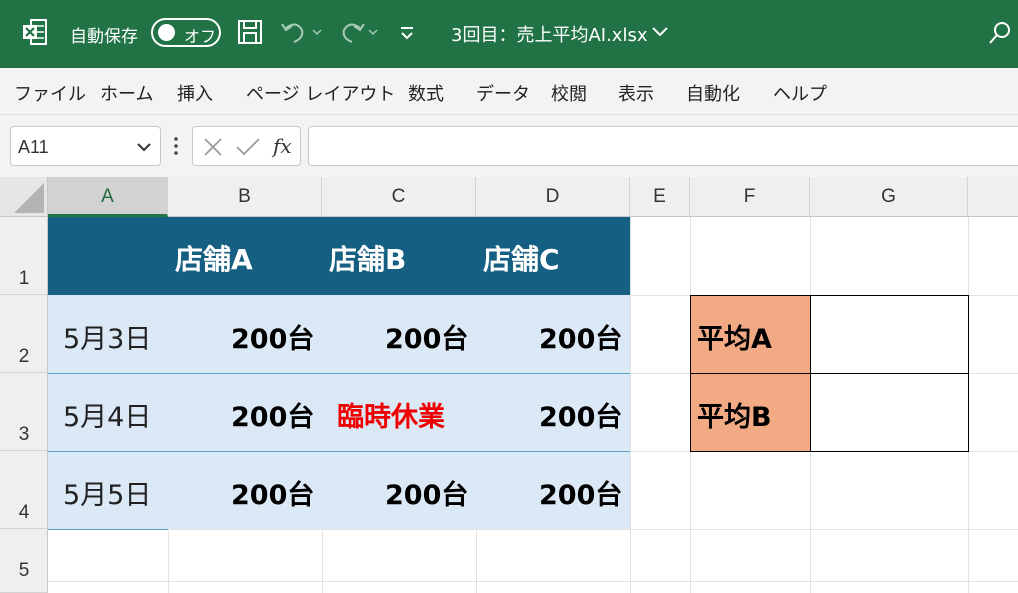  What do you see at coordinates (24, 256) in the screenshot?
I see `row-header-1: 1` at bounding box center [24, 256].